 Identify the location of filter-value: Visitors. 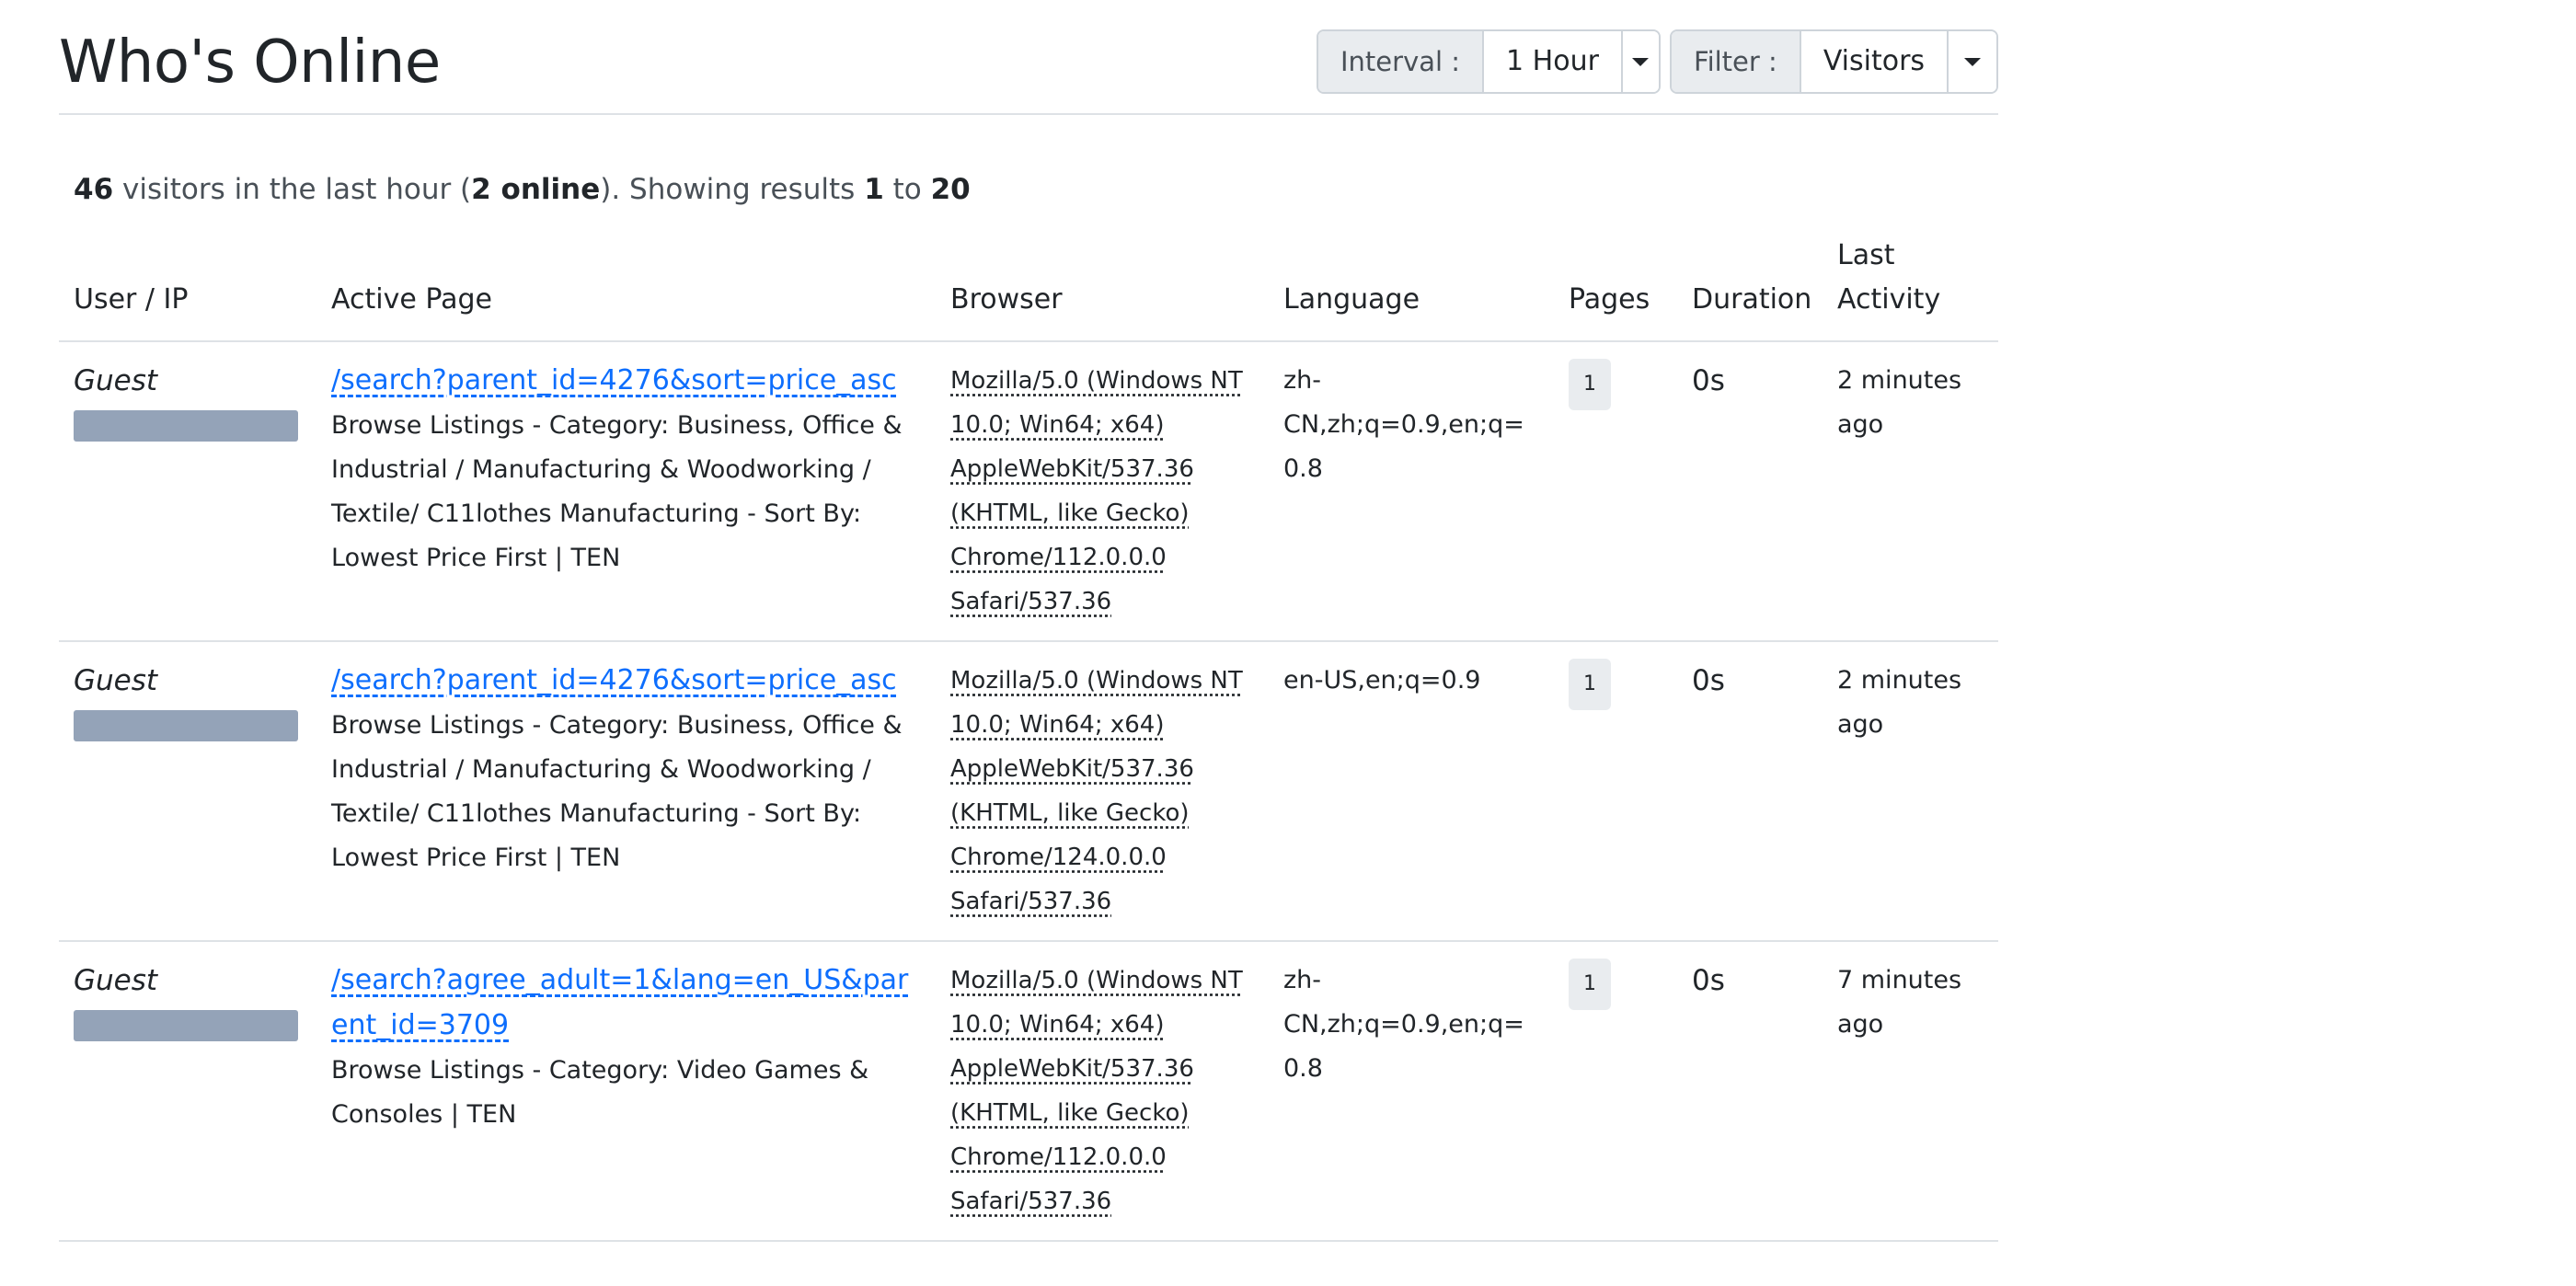
(1874, 61).